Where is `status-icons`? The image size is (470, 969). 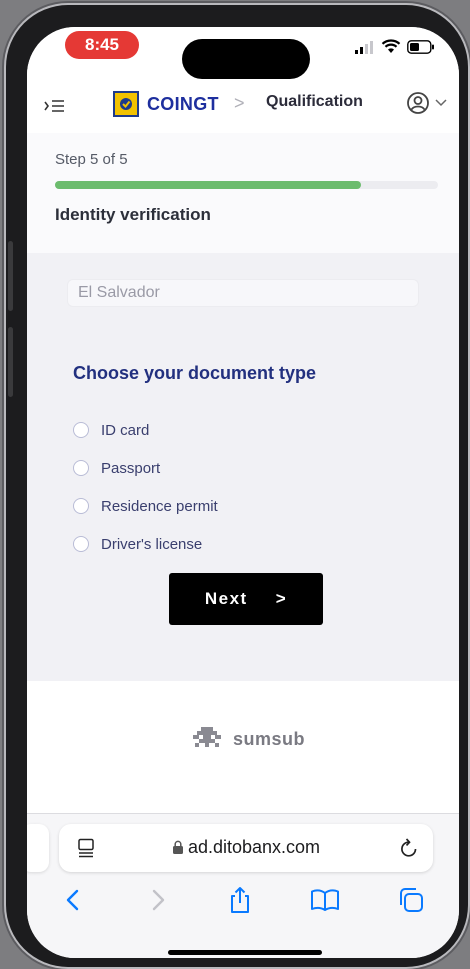 status-icons is located at coordinates (395, 46).